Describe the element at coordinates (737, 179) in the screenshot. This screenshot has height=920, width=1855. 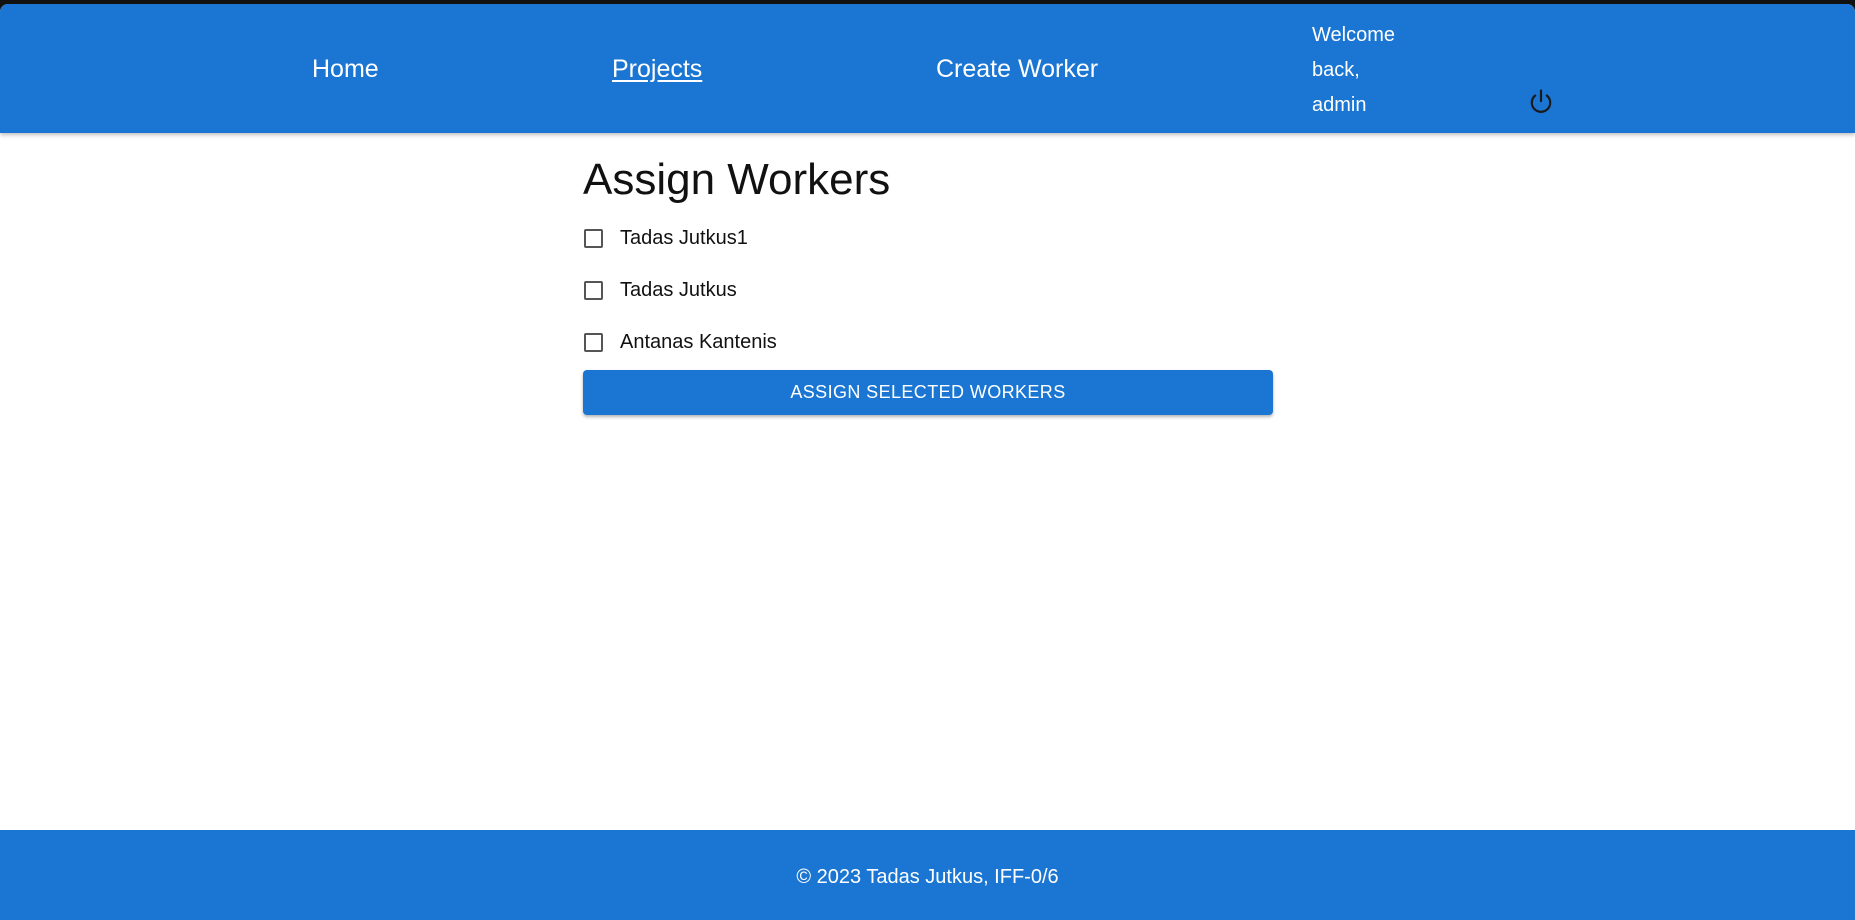
I see `page-title: Assign Workers` at that location.